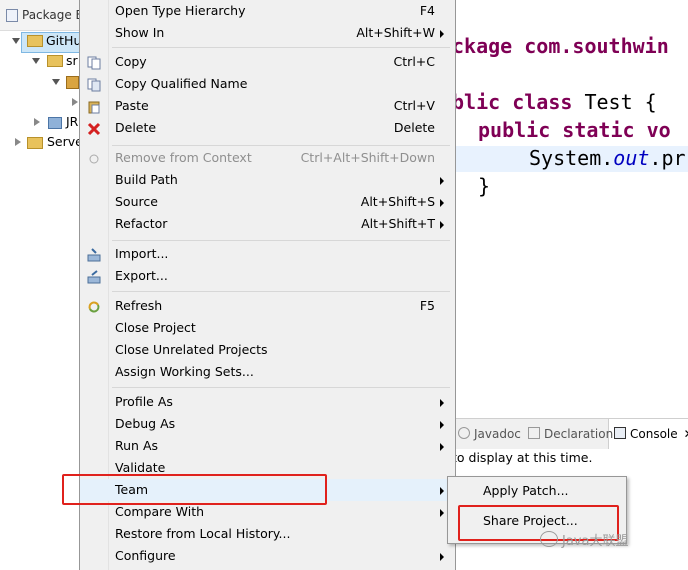 This screenshot has height=570, width=688. What do you see at coordinates (267, 224) in the screenshot?
I see `menu-item-refactor: Refactor Alt+Shift+T` at bounding box center [267, 224].